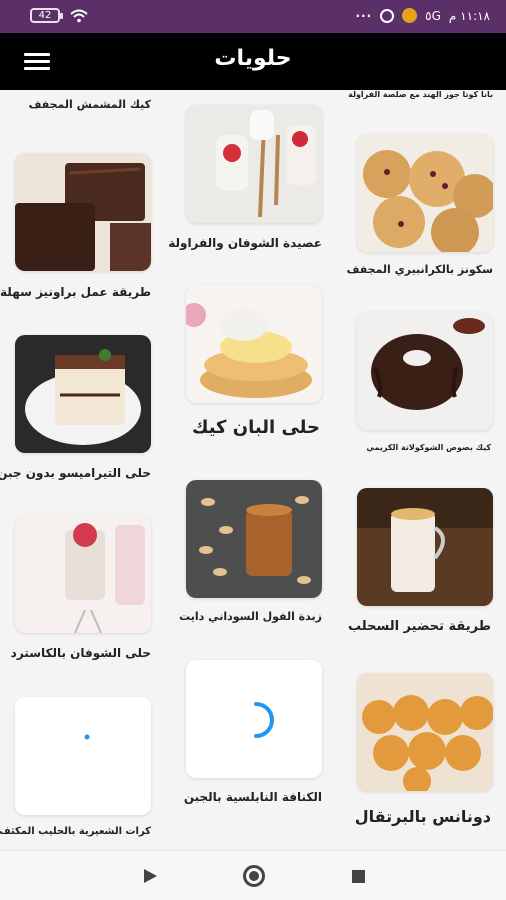 This screenshot has width=506, height=900. What do you see at coordinates (421, 100) in the screenshot?
I see `recipe-card-panna-cotta: بانا كوتا جوز الهند مع صلصة الفراولة` at bounding box center [421, 100].